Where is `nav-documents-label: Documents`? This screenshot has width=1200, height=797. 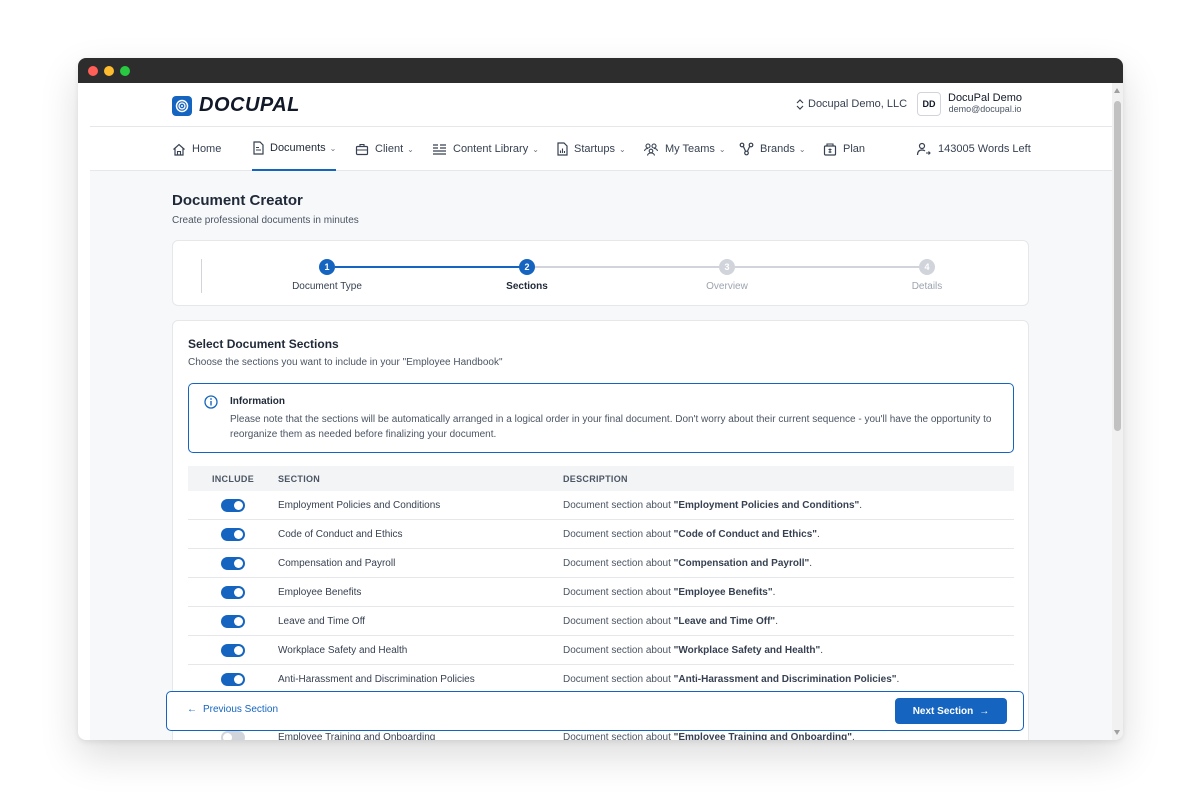 nav-documents-label: Documents is located at coordinates (298, 148).